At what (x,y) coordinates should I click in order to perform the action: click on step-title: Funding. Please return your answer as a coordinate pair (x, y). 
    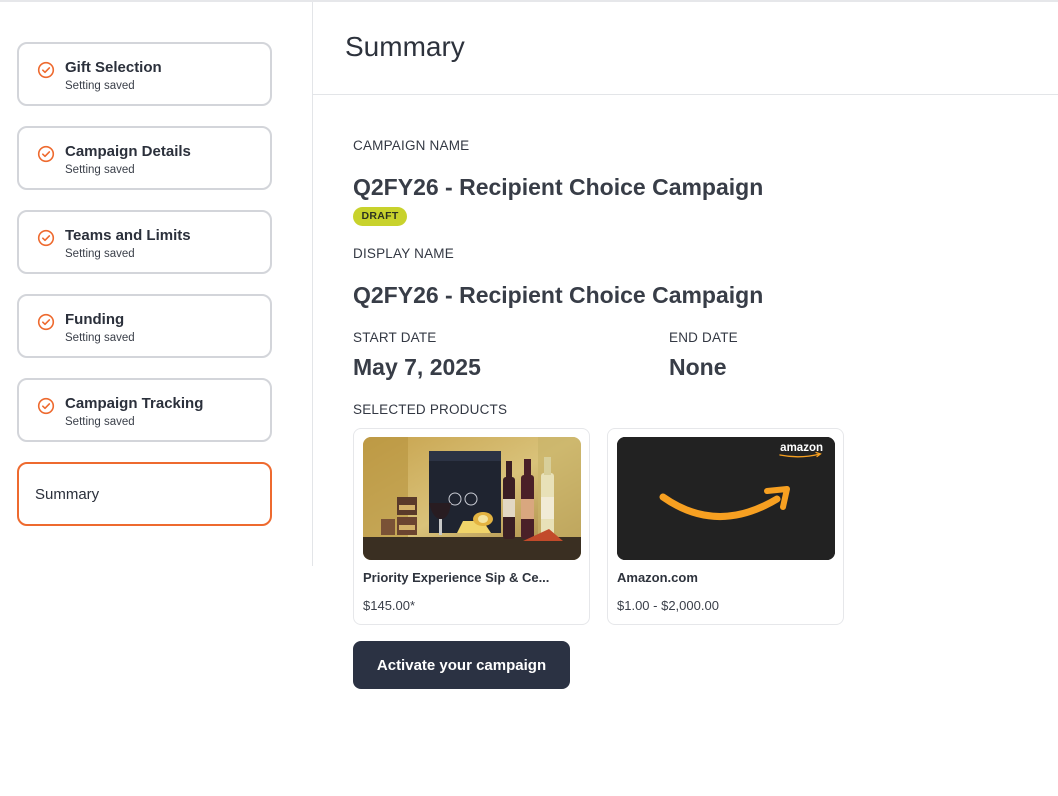
    Looking at the image, I should click on (95, 319).